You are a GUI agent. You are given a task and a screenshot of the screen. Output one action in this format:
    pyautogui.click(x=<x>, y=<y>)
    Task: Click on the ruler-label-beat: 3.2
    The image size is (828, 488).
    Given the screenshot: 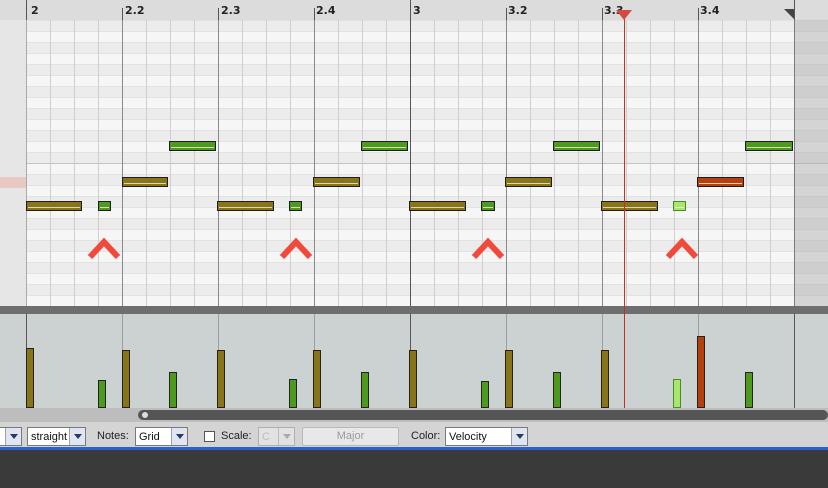 What is the action you would take?
    pyautogui.click(x=518, y=10)
    